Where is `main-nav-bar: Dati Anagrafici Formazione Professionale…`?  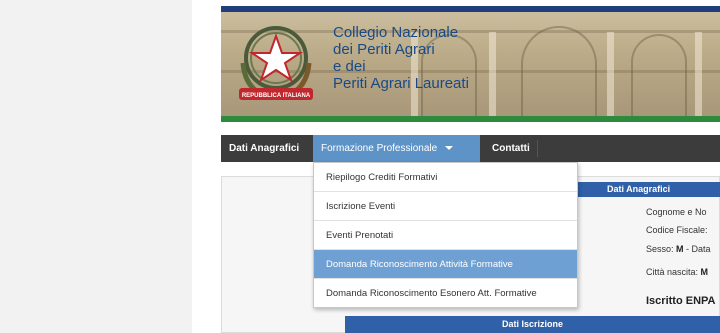 main-nav-bar: Dati Anagrafici Formazione Professionale… is located at coordinates (470, 148).